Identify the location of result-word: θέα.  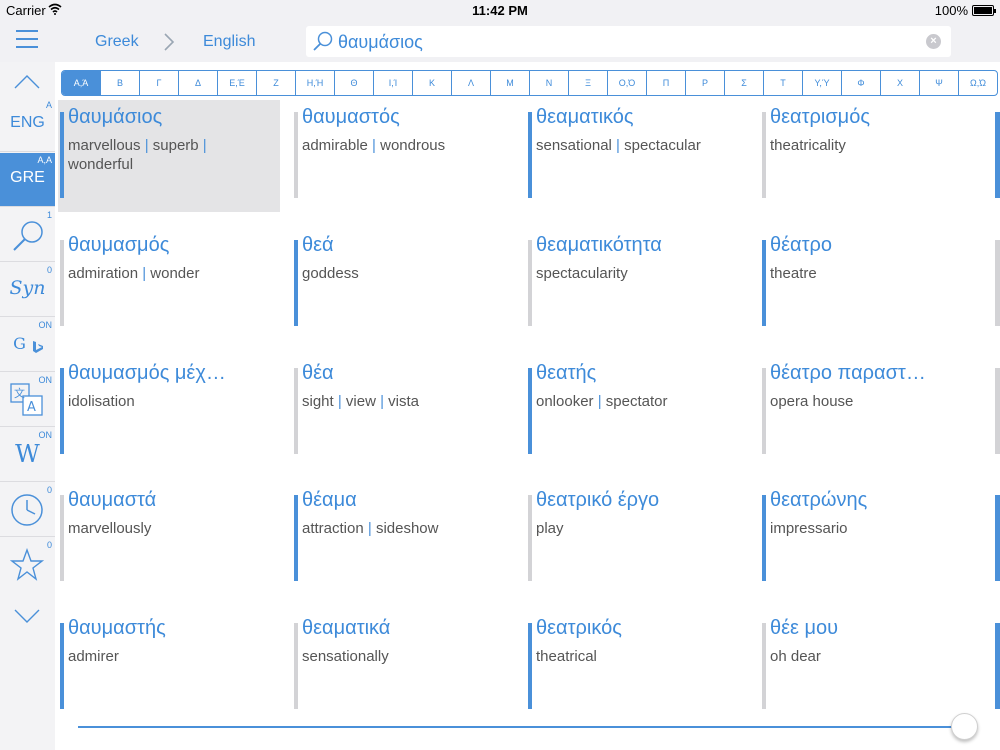
(318, 373).